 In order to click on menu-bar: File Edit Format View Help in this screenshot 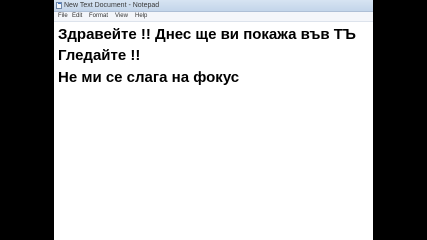, I will do `click(213, 17)`.